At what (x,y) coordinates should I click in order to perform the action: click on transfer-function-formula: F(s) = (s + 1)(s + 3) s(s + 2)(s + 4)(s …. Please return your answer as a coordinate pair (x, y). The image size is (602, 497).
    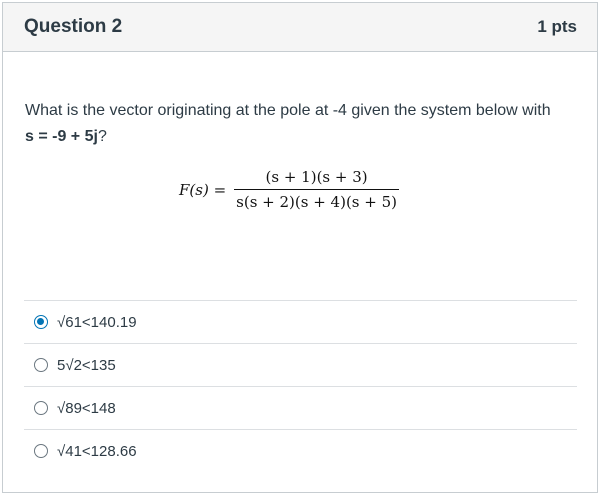
    Looking at the image, I should click on (377, 189).